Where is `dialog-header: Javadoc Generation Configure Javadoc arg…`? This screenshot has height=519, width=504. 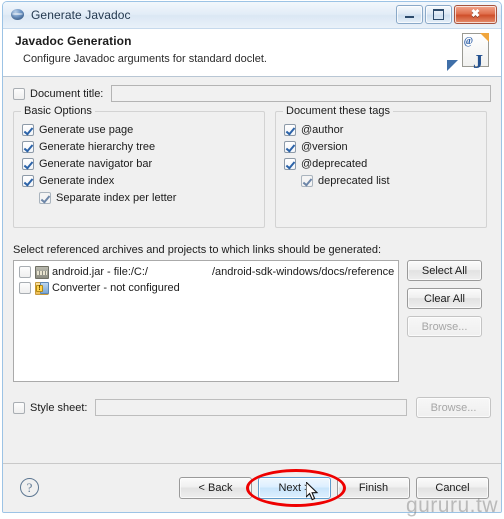
dialog-header: Javadoc Generation Configure Javadoc arg… is located at coordinates (252, 53).